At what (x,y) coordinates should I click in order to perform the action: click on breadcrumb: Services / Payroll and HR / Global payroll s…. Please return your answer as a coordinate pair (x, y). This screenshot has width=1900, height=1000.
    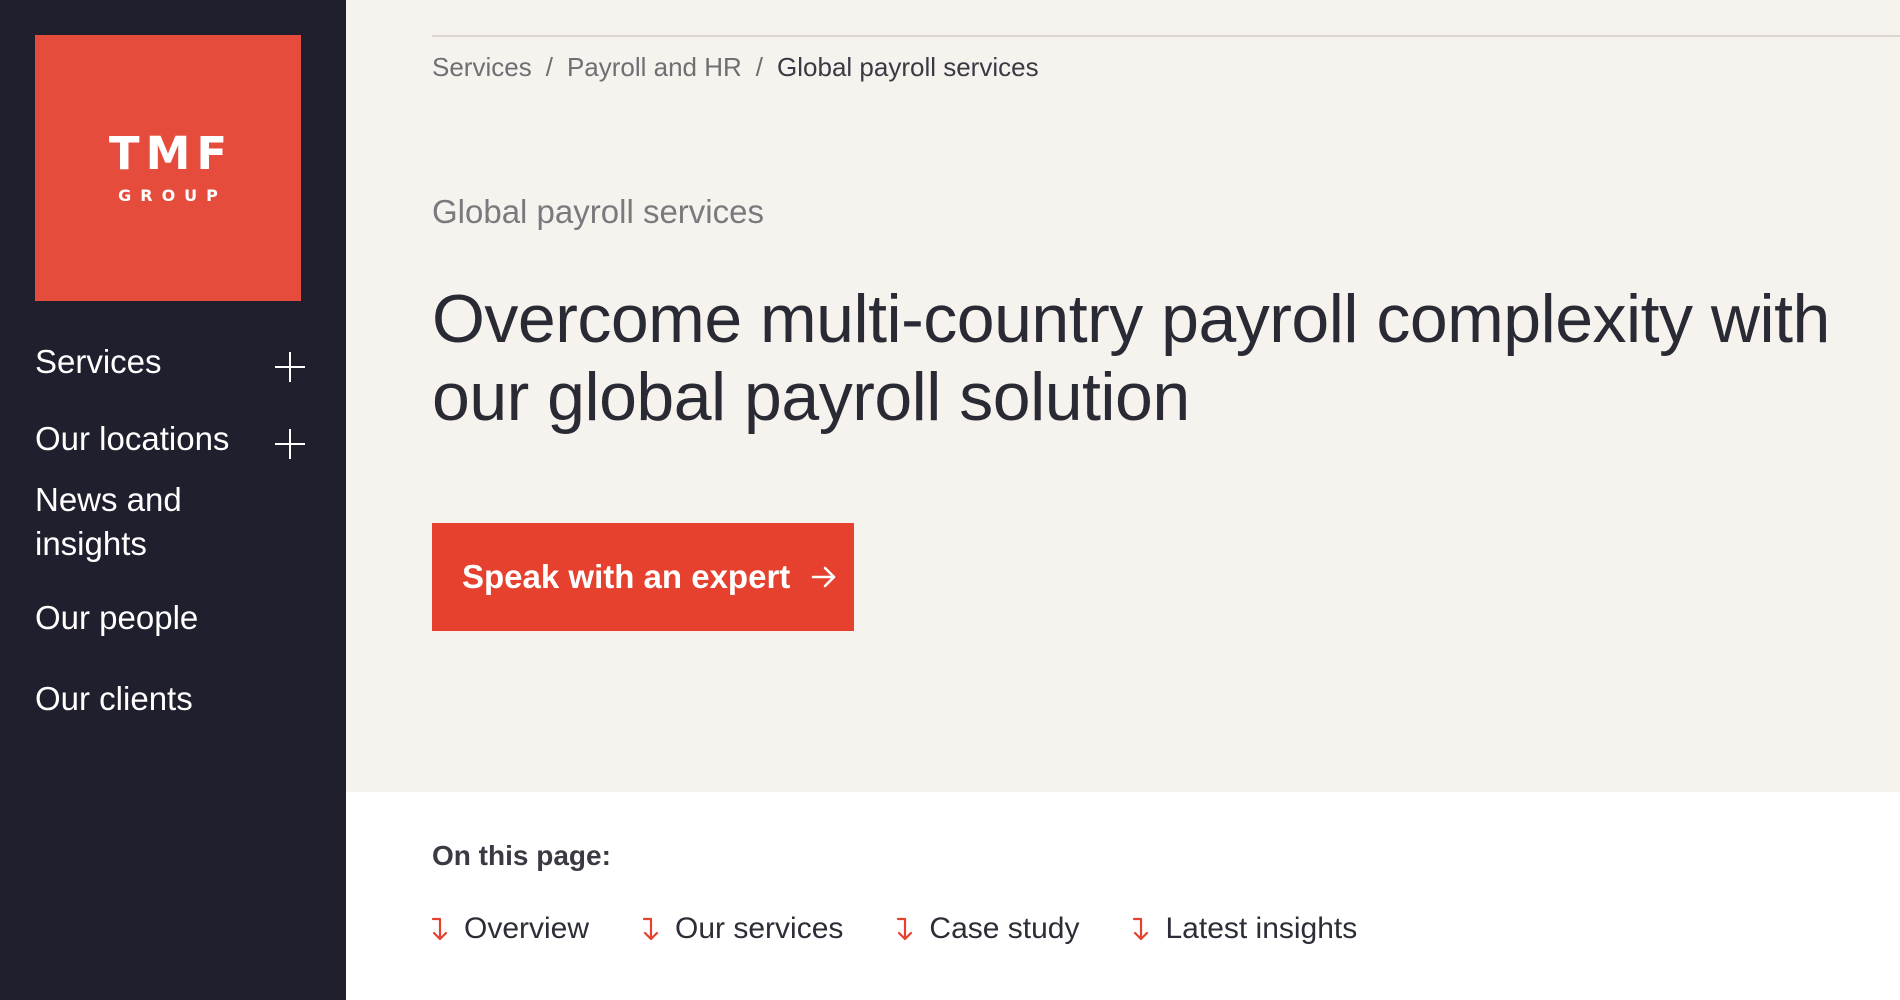
    Looking at the image, I should click on (735, 67).